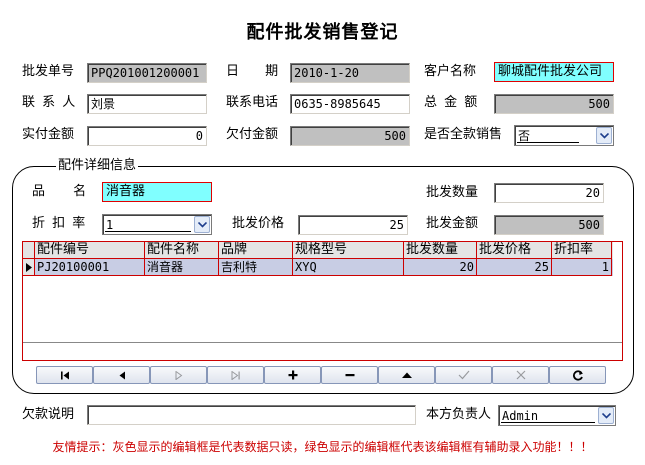 The height and width of the screenshot is (465, 645). Describe the element at coordinates (48, 414) in the screenshot. I see `debt-note-label: 欠款说明` at that location.